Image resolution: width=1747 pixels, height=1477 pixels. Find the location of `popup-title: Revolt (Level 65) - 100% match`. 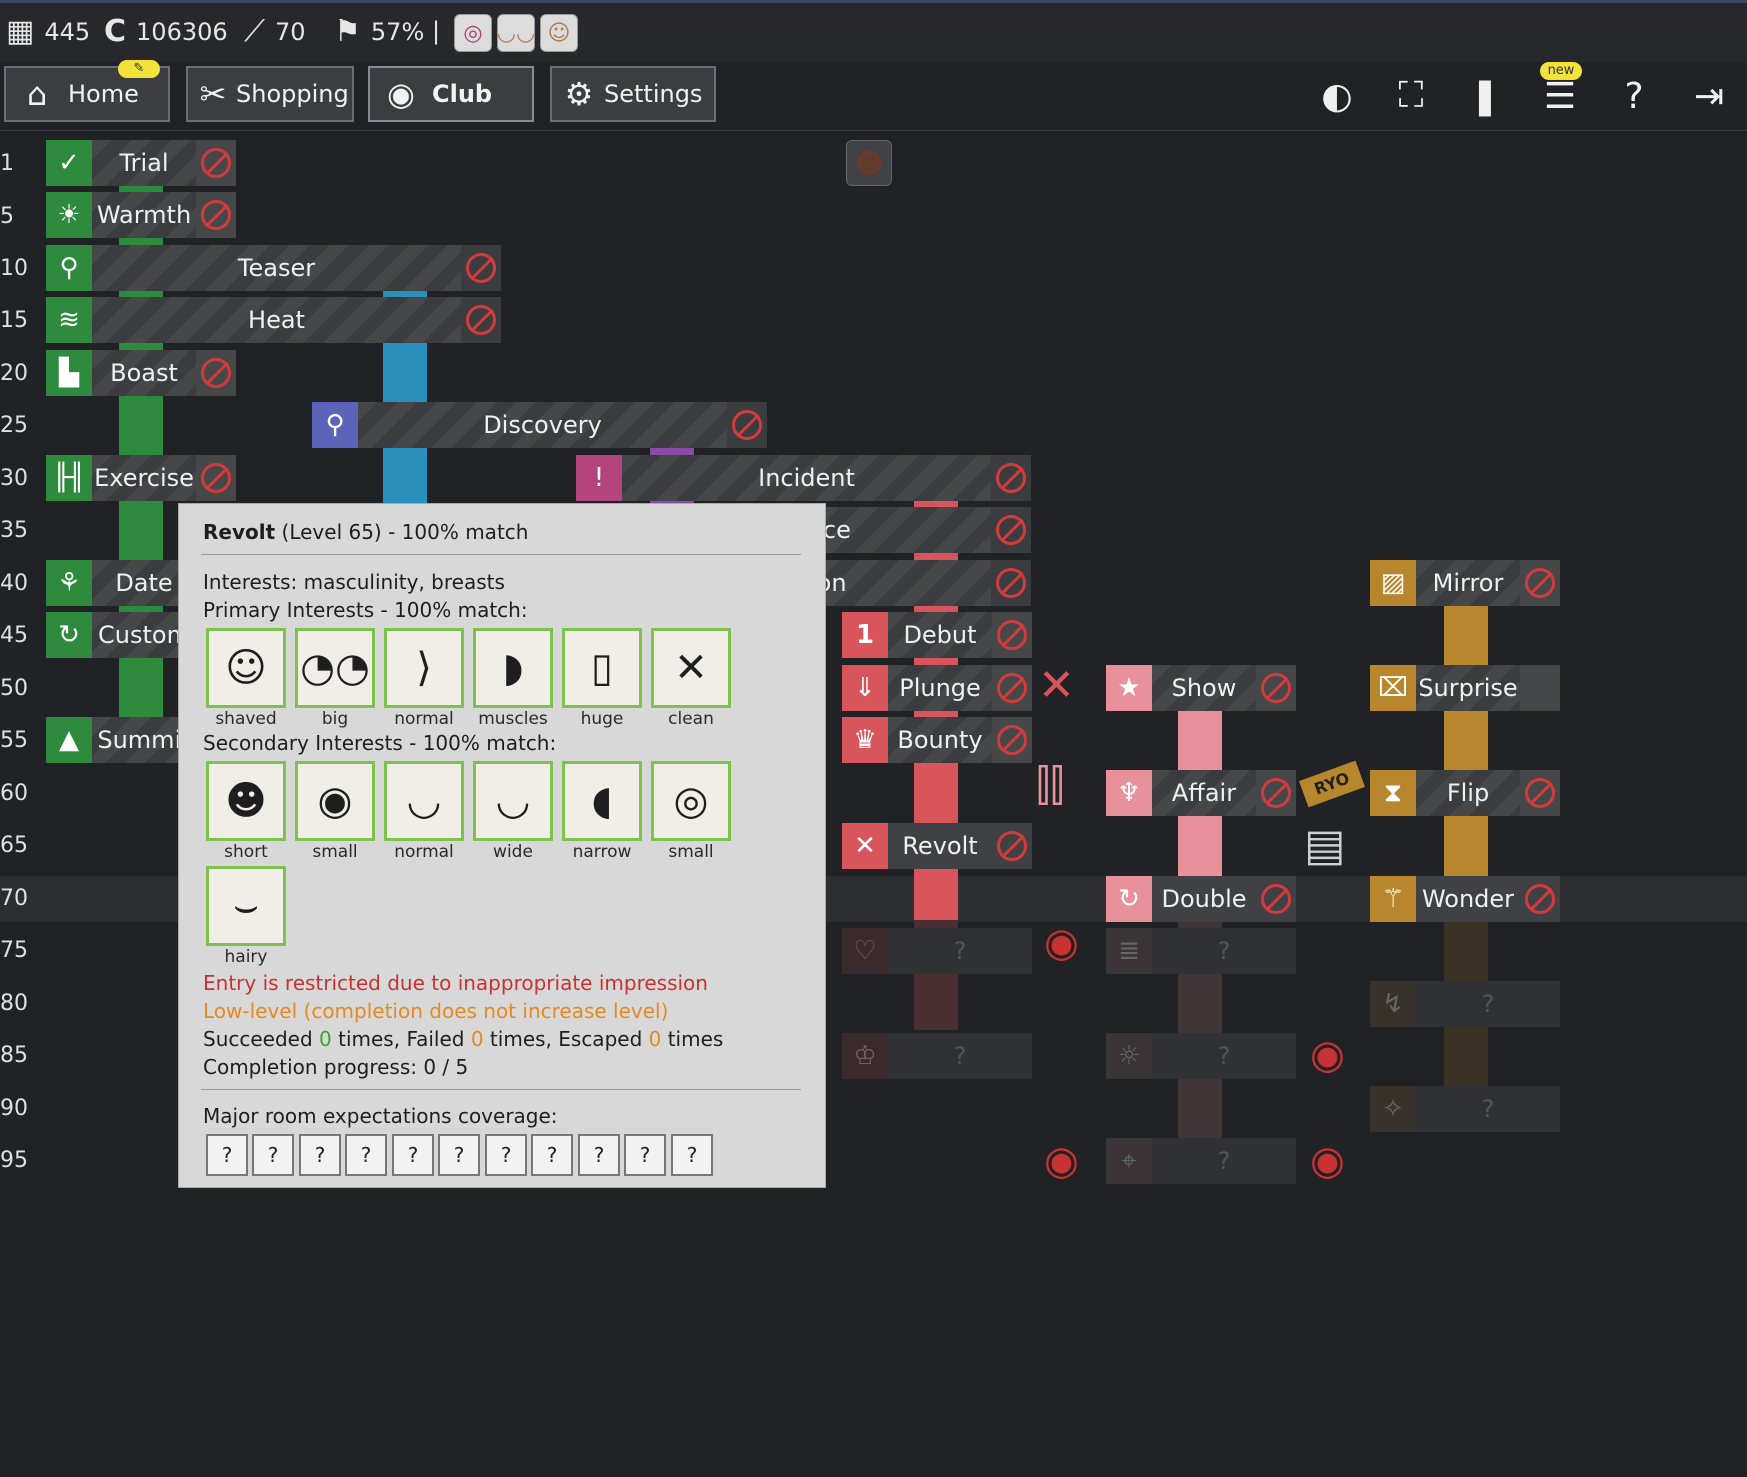

popup-title: Revolt (Level 65) - 100% match is located at coordinates (366, 532).